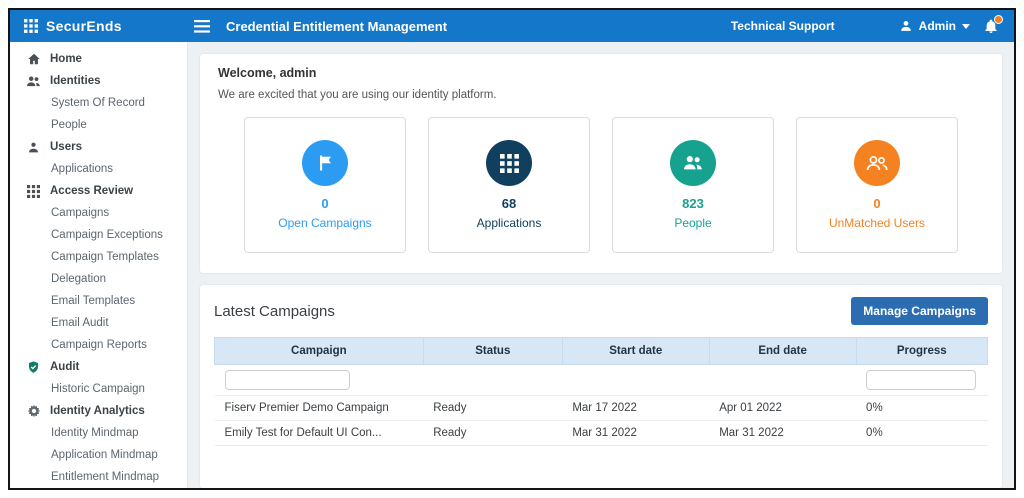 The image size is (1024, 498). Describe the element at coordinates (78, 279) in the screenshot. I see `sidebar-item-label: Delegation` at that location.